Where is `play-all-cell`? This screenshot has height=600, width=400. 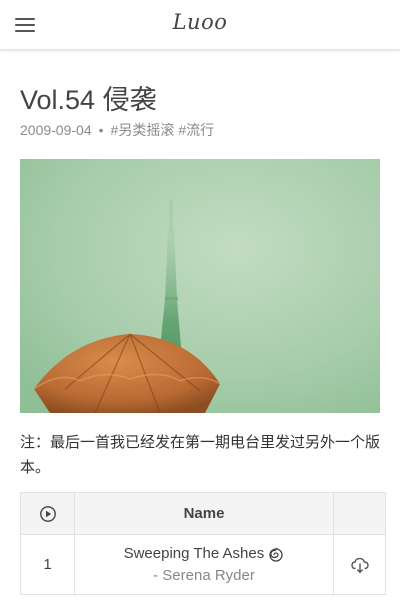
play-all-cell is located at coordinates (47, 513).